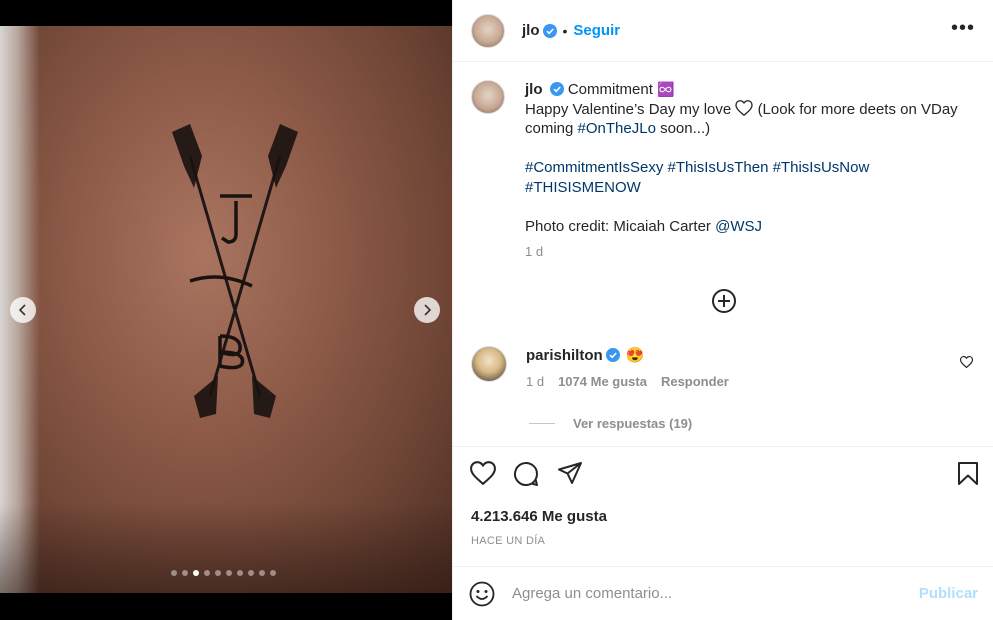 This screenshot has width=993, height=620. I want to click on arrow-tattoo-image, so click(235, 271).